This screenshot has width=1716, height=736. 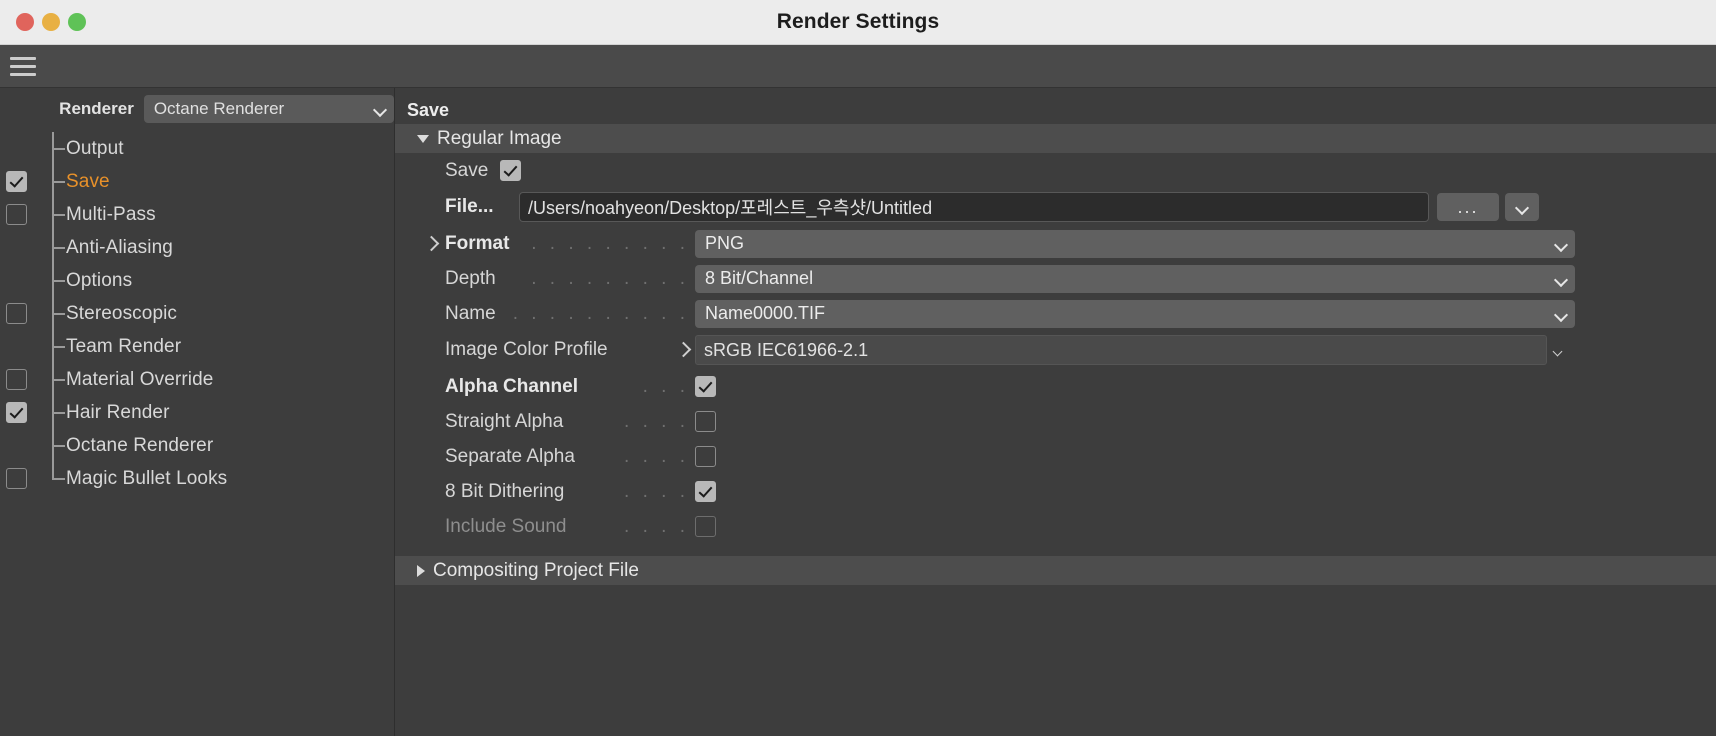 I want to click on include-sound-label-cell: Include Sound . . . ., so click(x=570, y=527).